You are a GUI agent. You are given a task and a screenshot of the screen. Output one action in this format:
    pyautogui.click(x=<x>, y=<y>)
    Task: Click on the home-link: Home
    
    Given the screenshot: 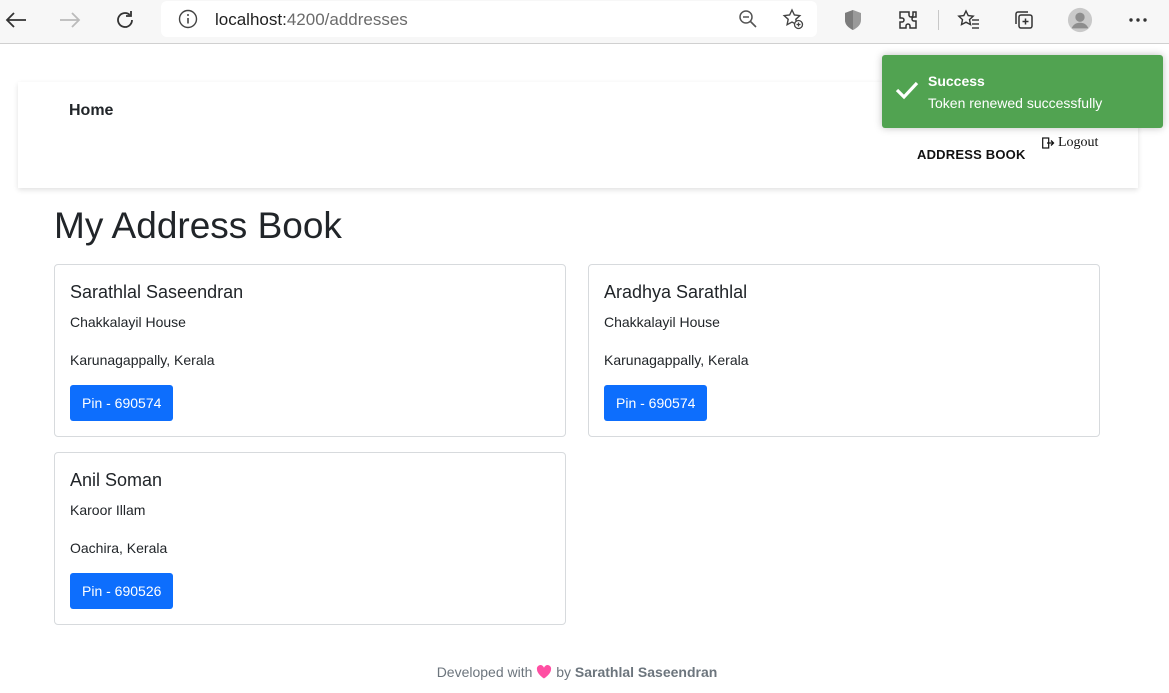 What is the action you would take?
    pyautogui.click(x=91, y=111)
    